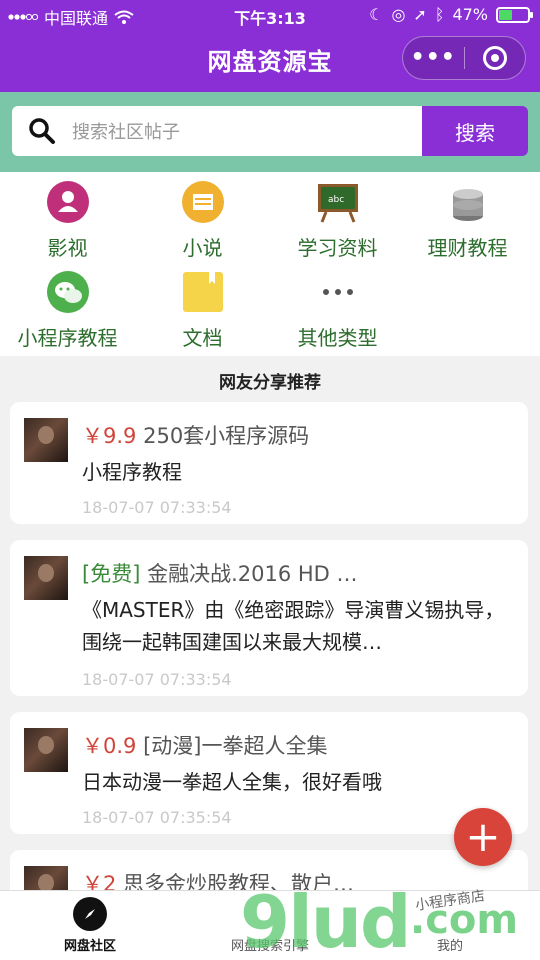 The width and height of the screenshot is (540, 960). I want to click on book-icon, so click(203, 202).